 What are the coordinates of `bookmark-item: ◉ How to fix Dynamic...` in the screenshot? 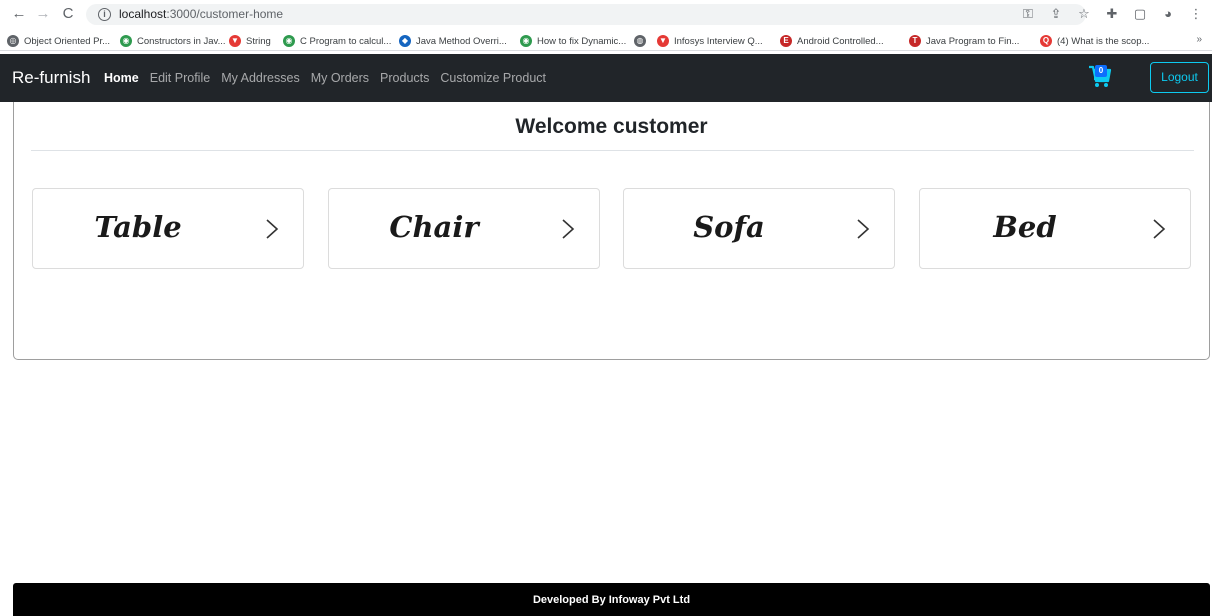 It's located at (573, 41).